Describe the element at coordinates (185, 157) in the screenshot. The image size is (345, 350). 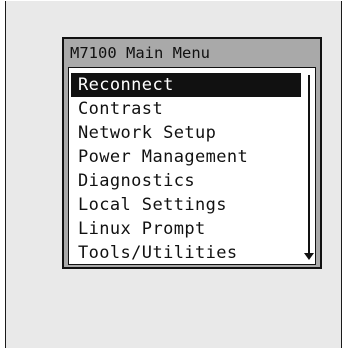
I see `menu-item-power-management: Power Management` at that location.